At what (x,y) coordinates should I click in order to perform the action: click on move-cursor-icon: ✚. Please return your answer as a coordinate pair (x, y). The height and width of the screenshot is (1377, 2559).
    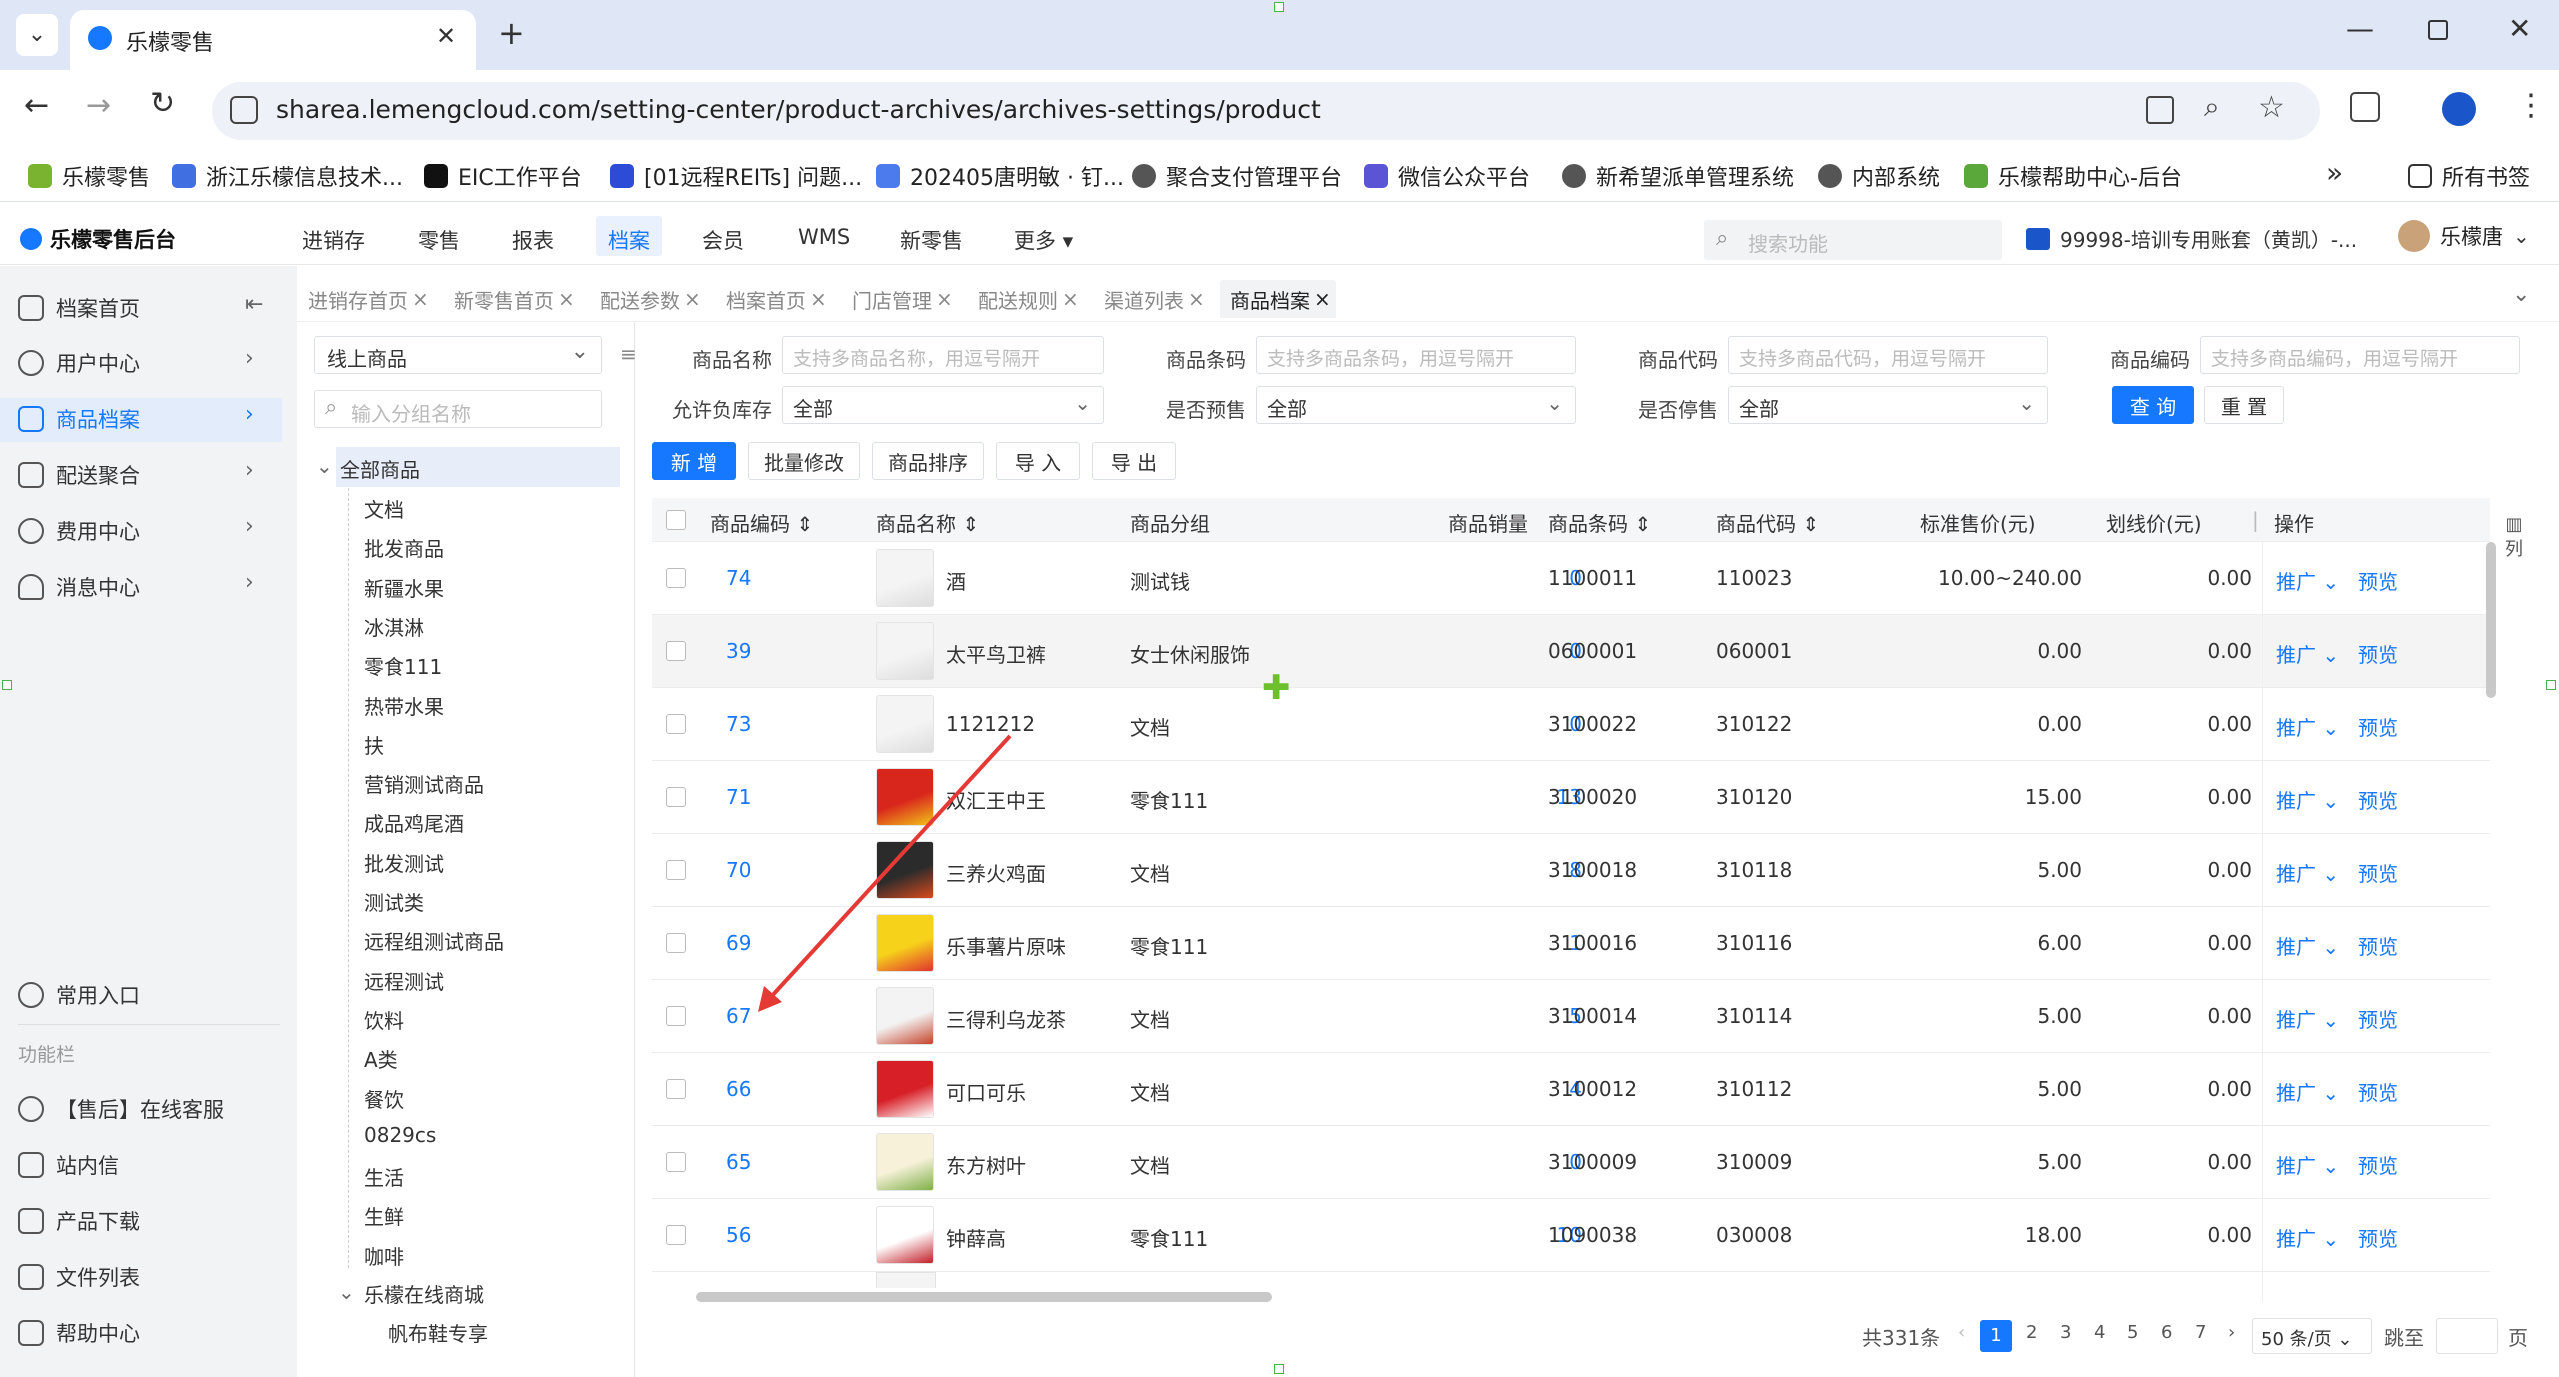
    Looking at the image, I should click on (1276, 688).